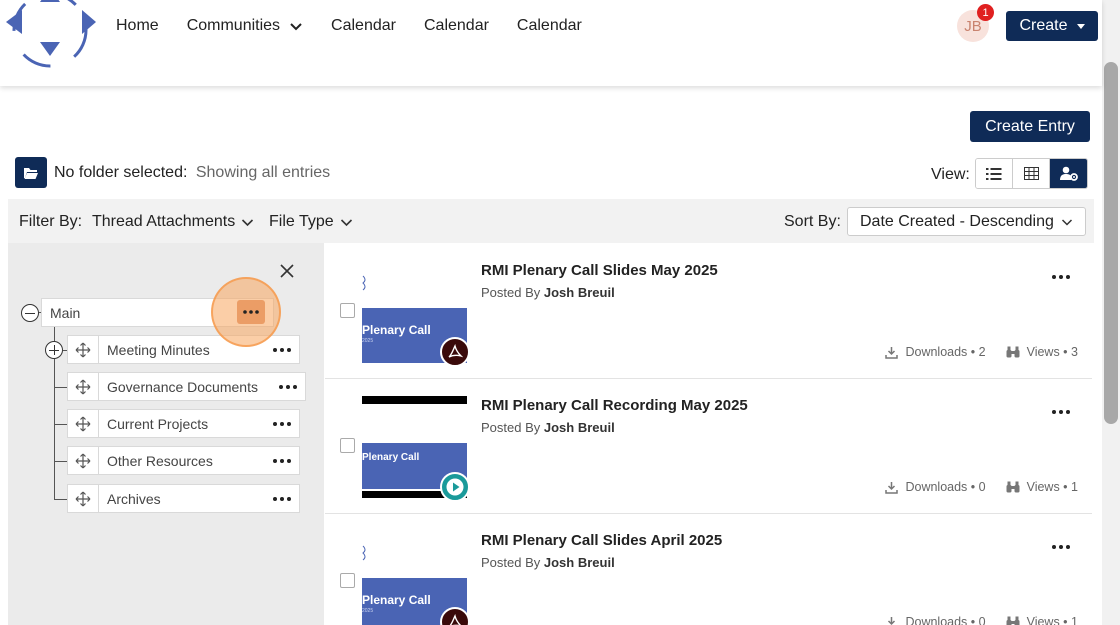  Describe the element at coordinates (812, 221) in the screenshot. I see `sort-by-label: Sort By:` at that location.